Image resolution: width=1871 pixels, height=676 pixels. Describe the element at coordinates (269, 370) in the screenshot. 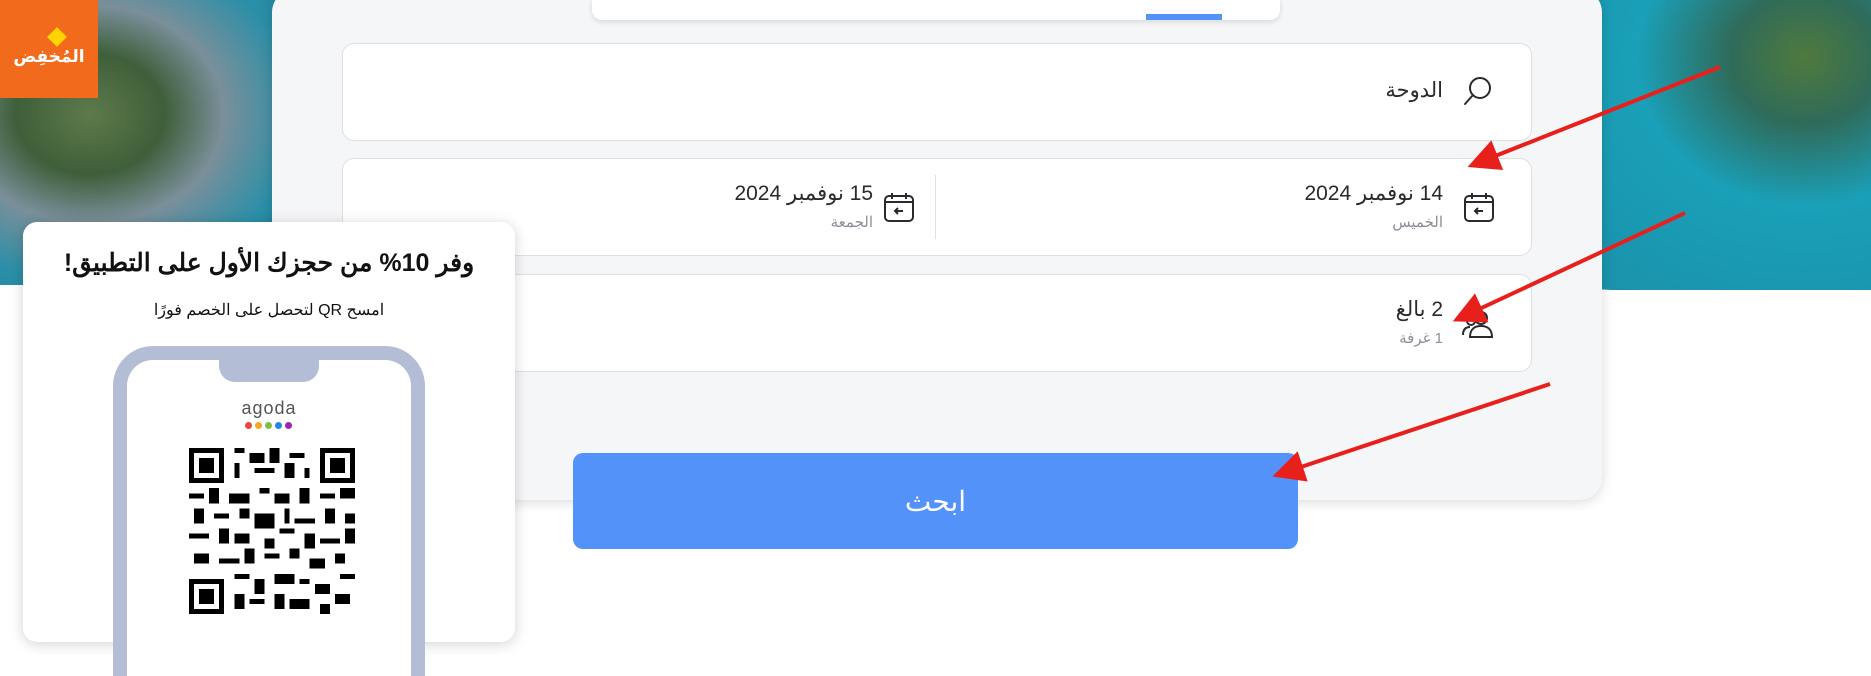

I see `phone-notch` at that location.